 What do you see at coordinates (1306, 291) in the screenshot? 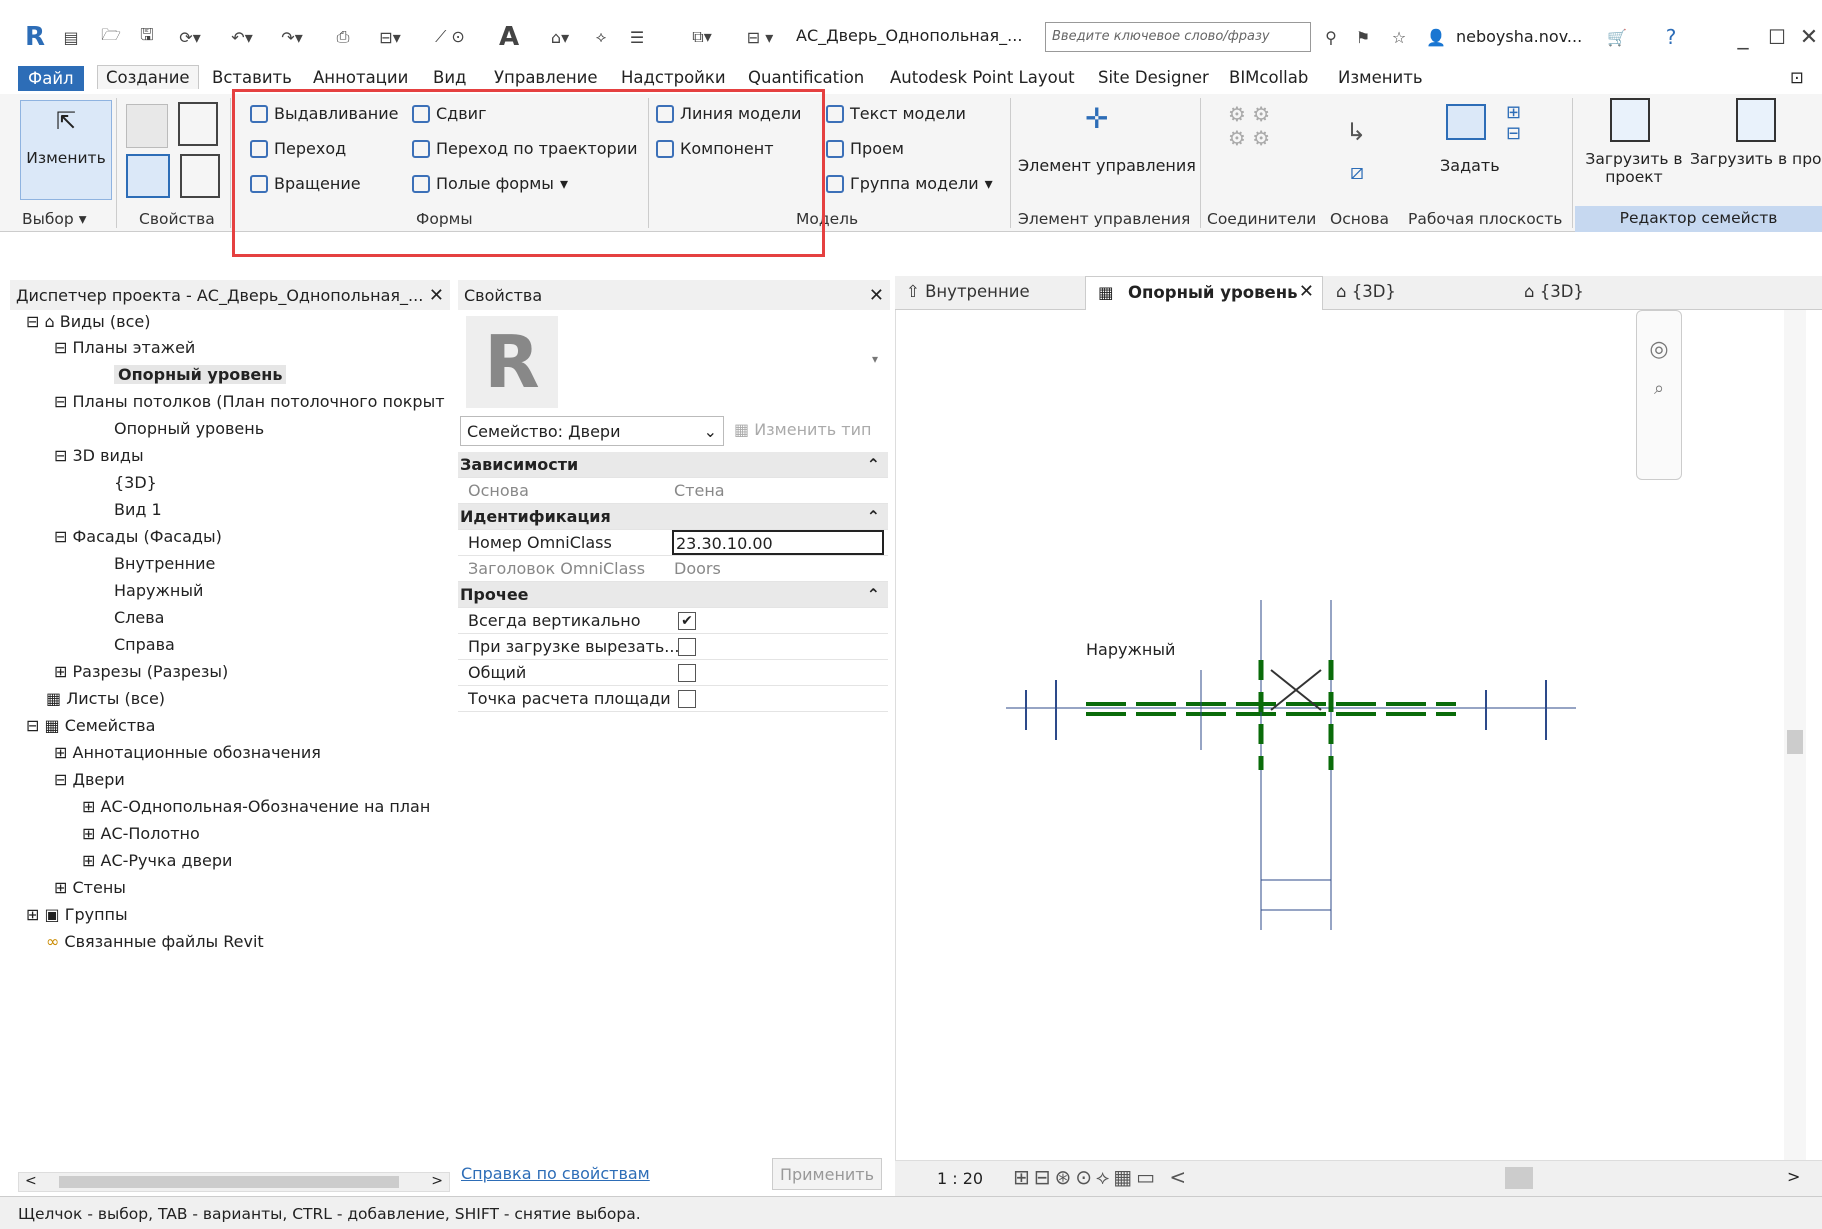
I see `close-tab-icon: ✕` at bounding box center [1306, 291].